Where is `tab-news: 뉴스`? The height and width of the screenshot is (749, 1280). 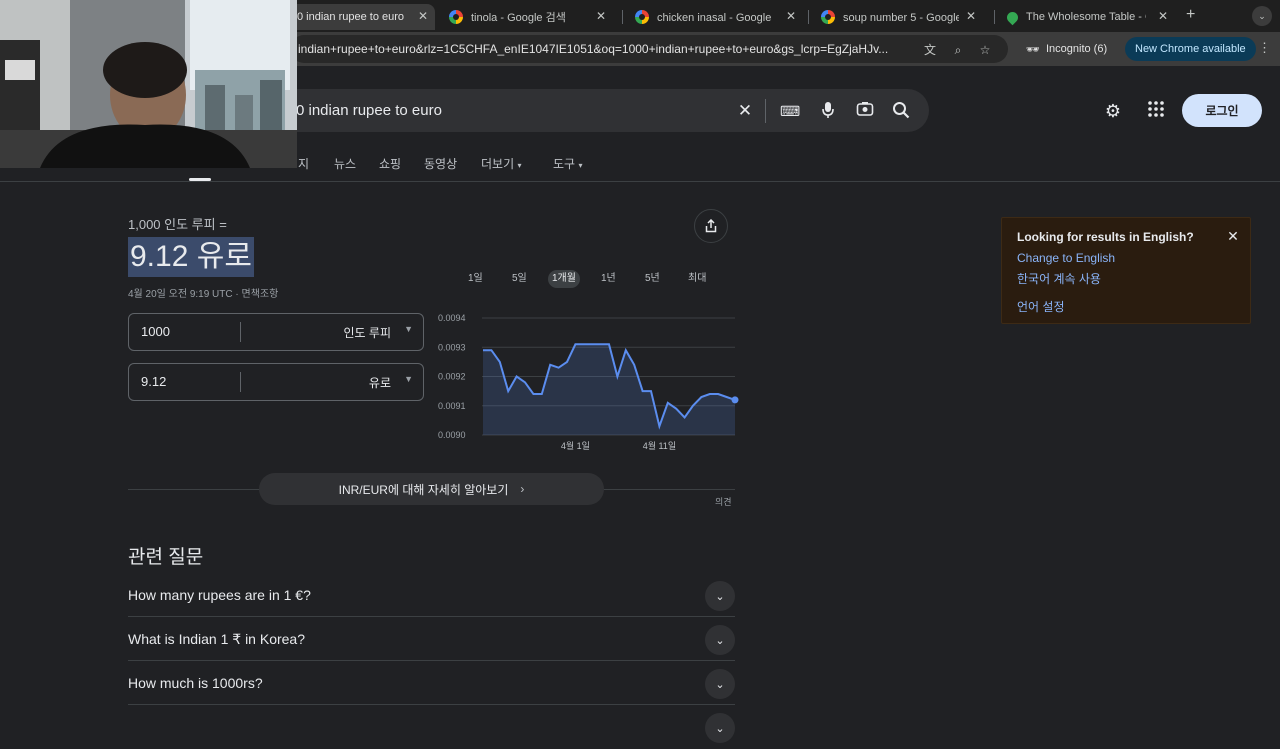 tab-news: 뉴스 is located at coordinates (345, 163).